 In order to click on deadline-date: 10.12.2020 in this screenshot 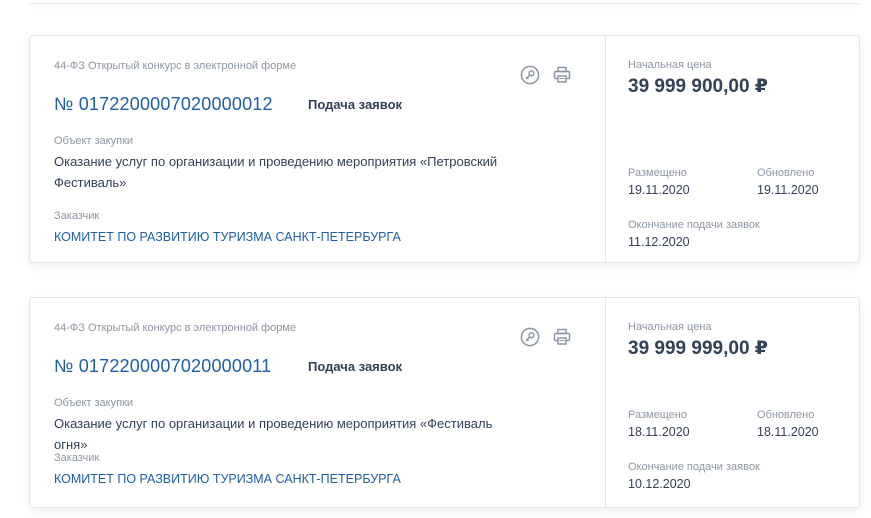, I will do `click(659, 484)`.